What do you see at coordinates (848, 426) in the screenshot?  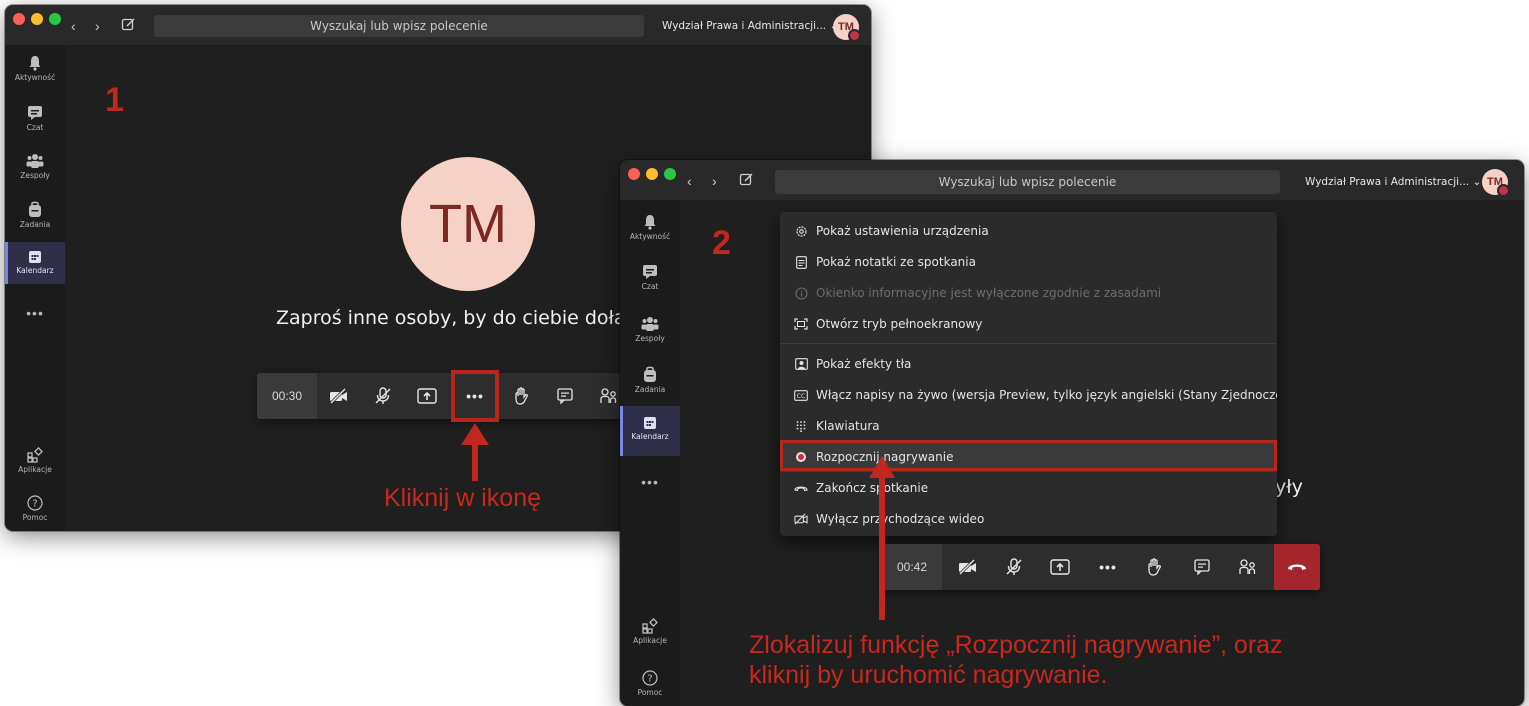 I see `menu-label: Klawiatura` at bounding box center [848, 426].